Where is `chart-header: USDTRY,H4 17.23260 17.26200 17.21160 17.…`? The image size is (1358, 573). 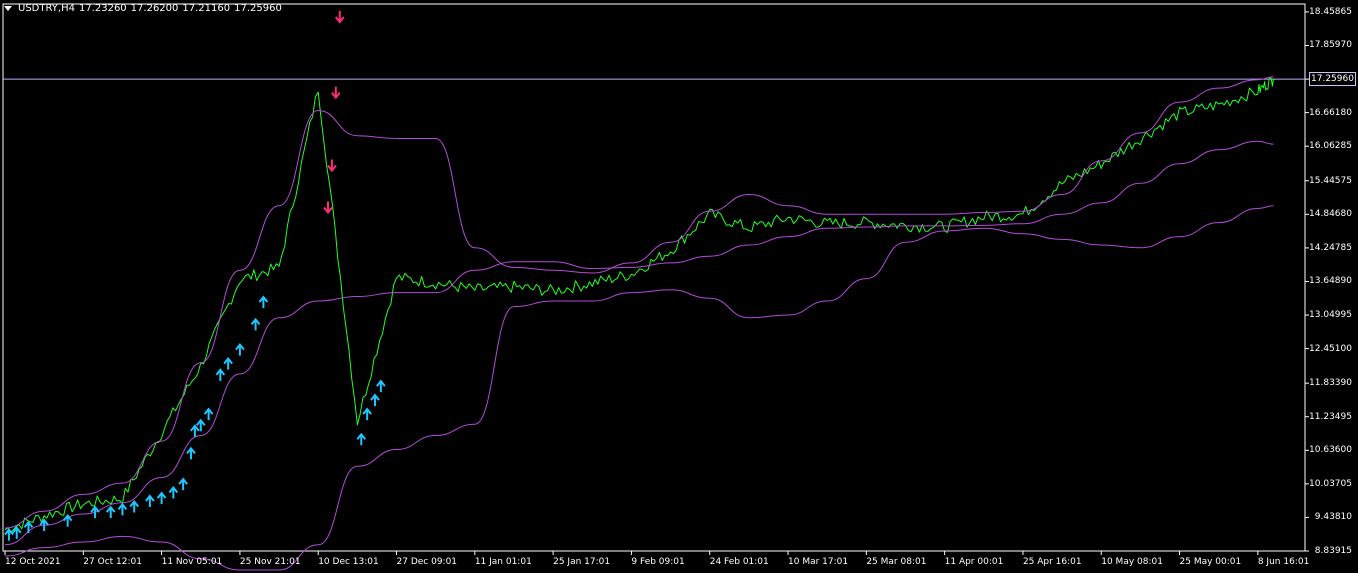 chart-header: USDTRY,H4 17.23260 17.26200 17.21160 17.… is located at coordinates (143, 8).